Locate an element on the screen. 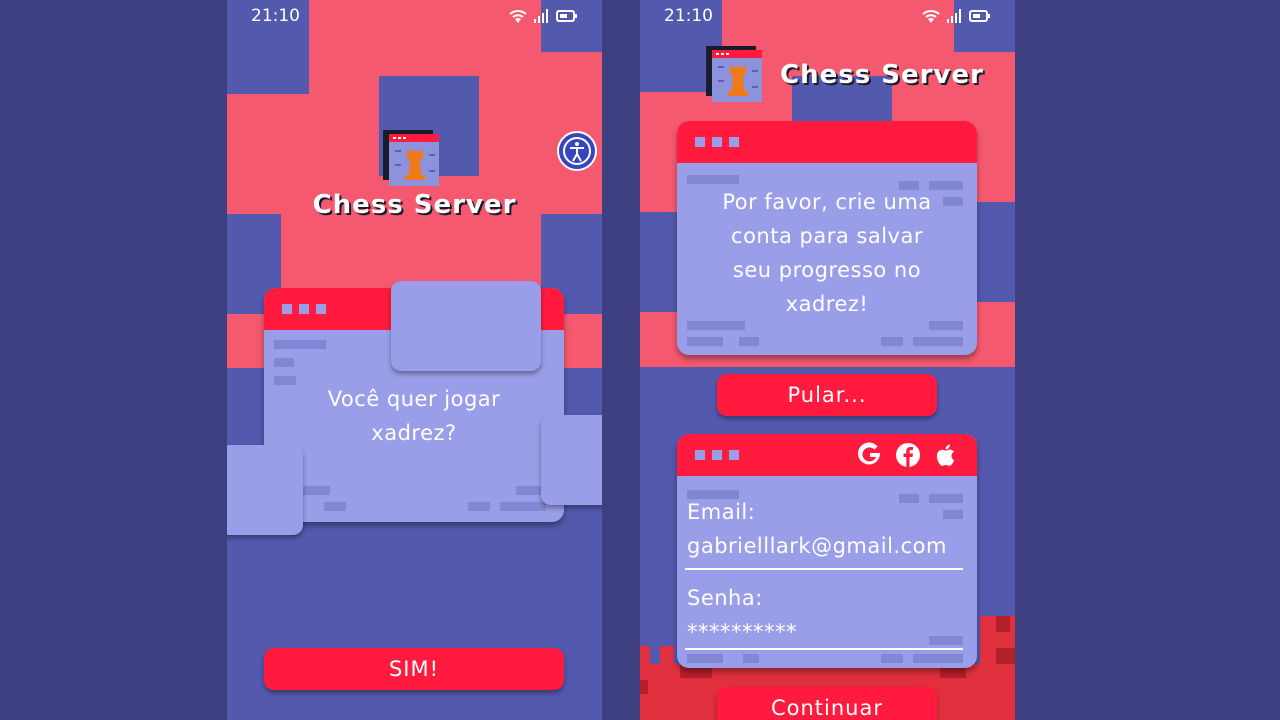 Image resolution: width=1280 pixels, height=720 pixels. email-label: Email: is located at coordinates (721, 512).